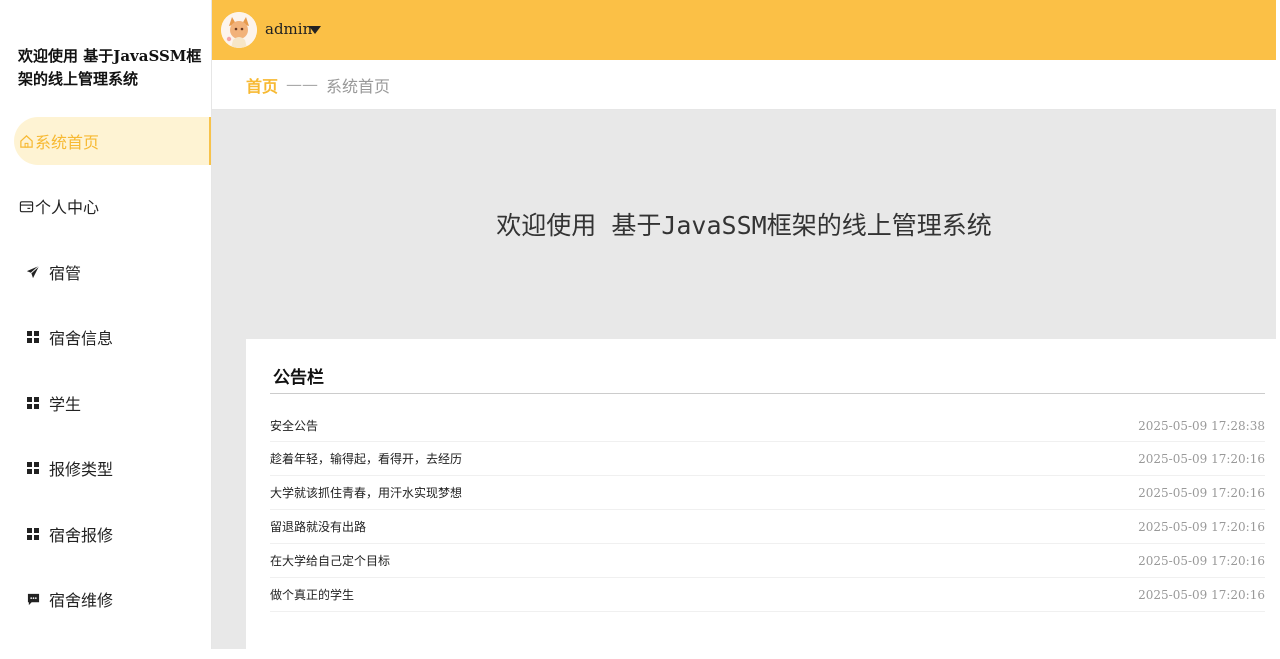 The image size is (1280, 659). Describe the element at coordinates (767, 459) in the screenshot. I see `list-item: 趁着年轻，输得起，看得开，去经历 2025-05-09 17:20:16` at that location.